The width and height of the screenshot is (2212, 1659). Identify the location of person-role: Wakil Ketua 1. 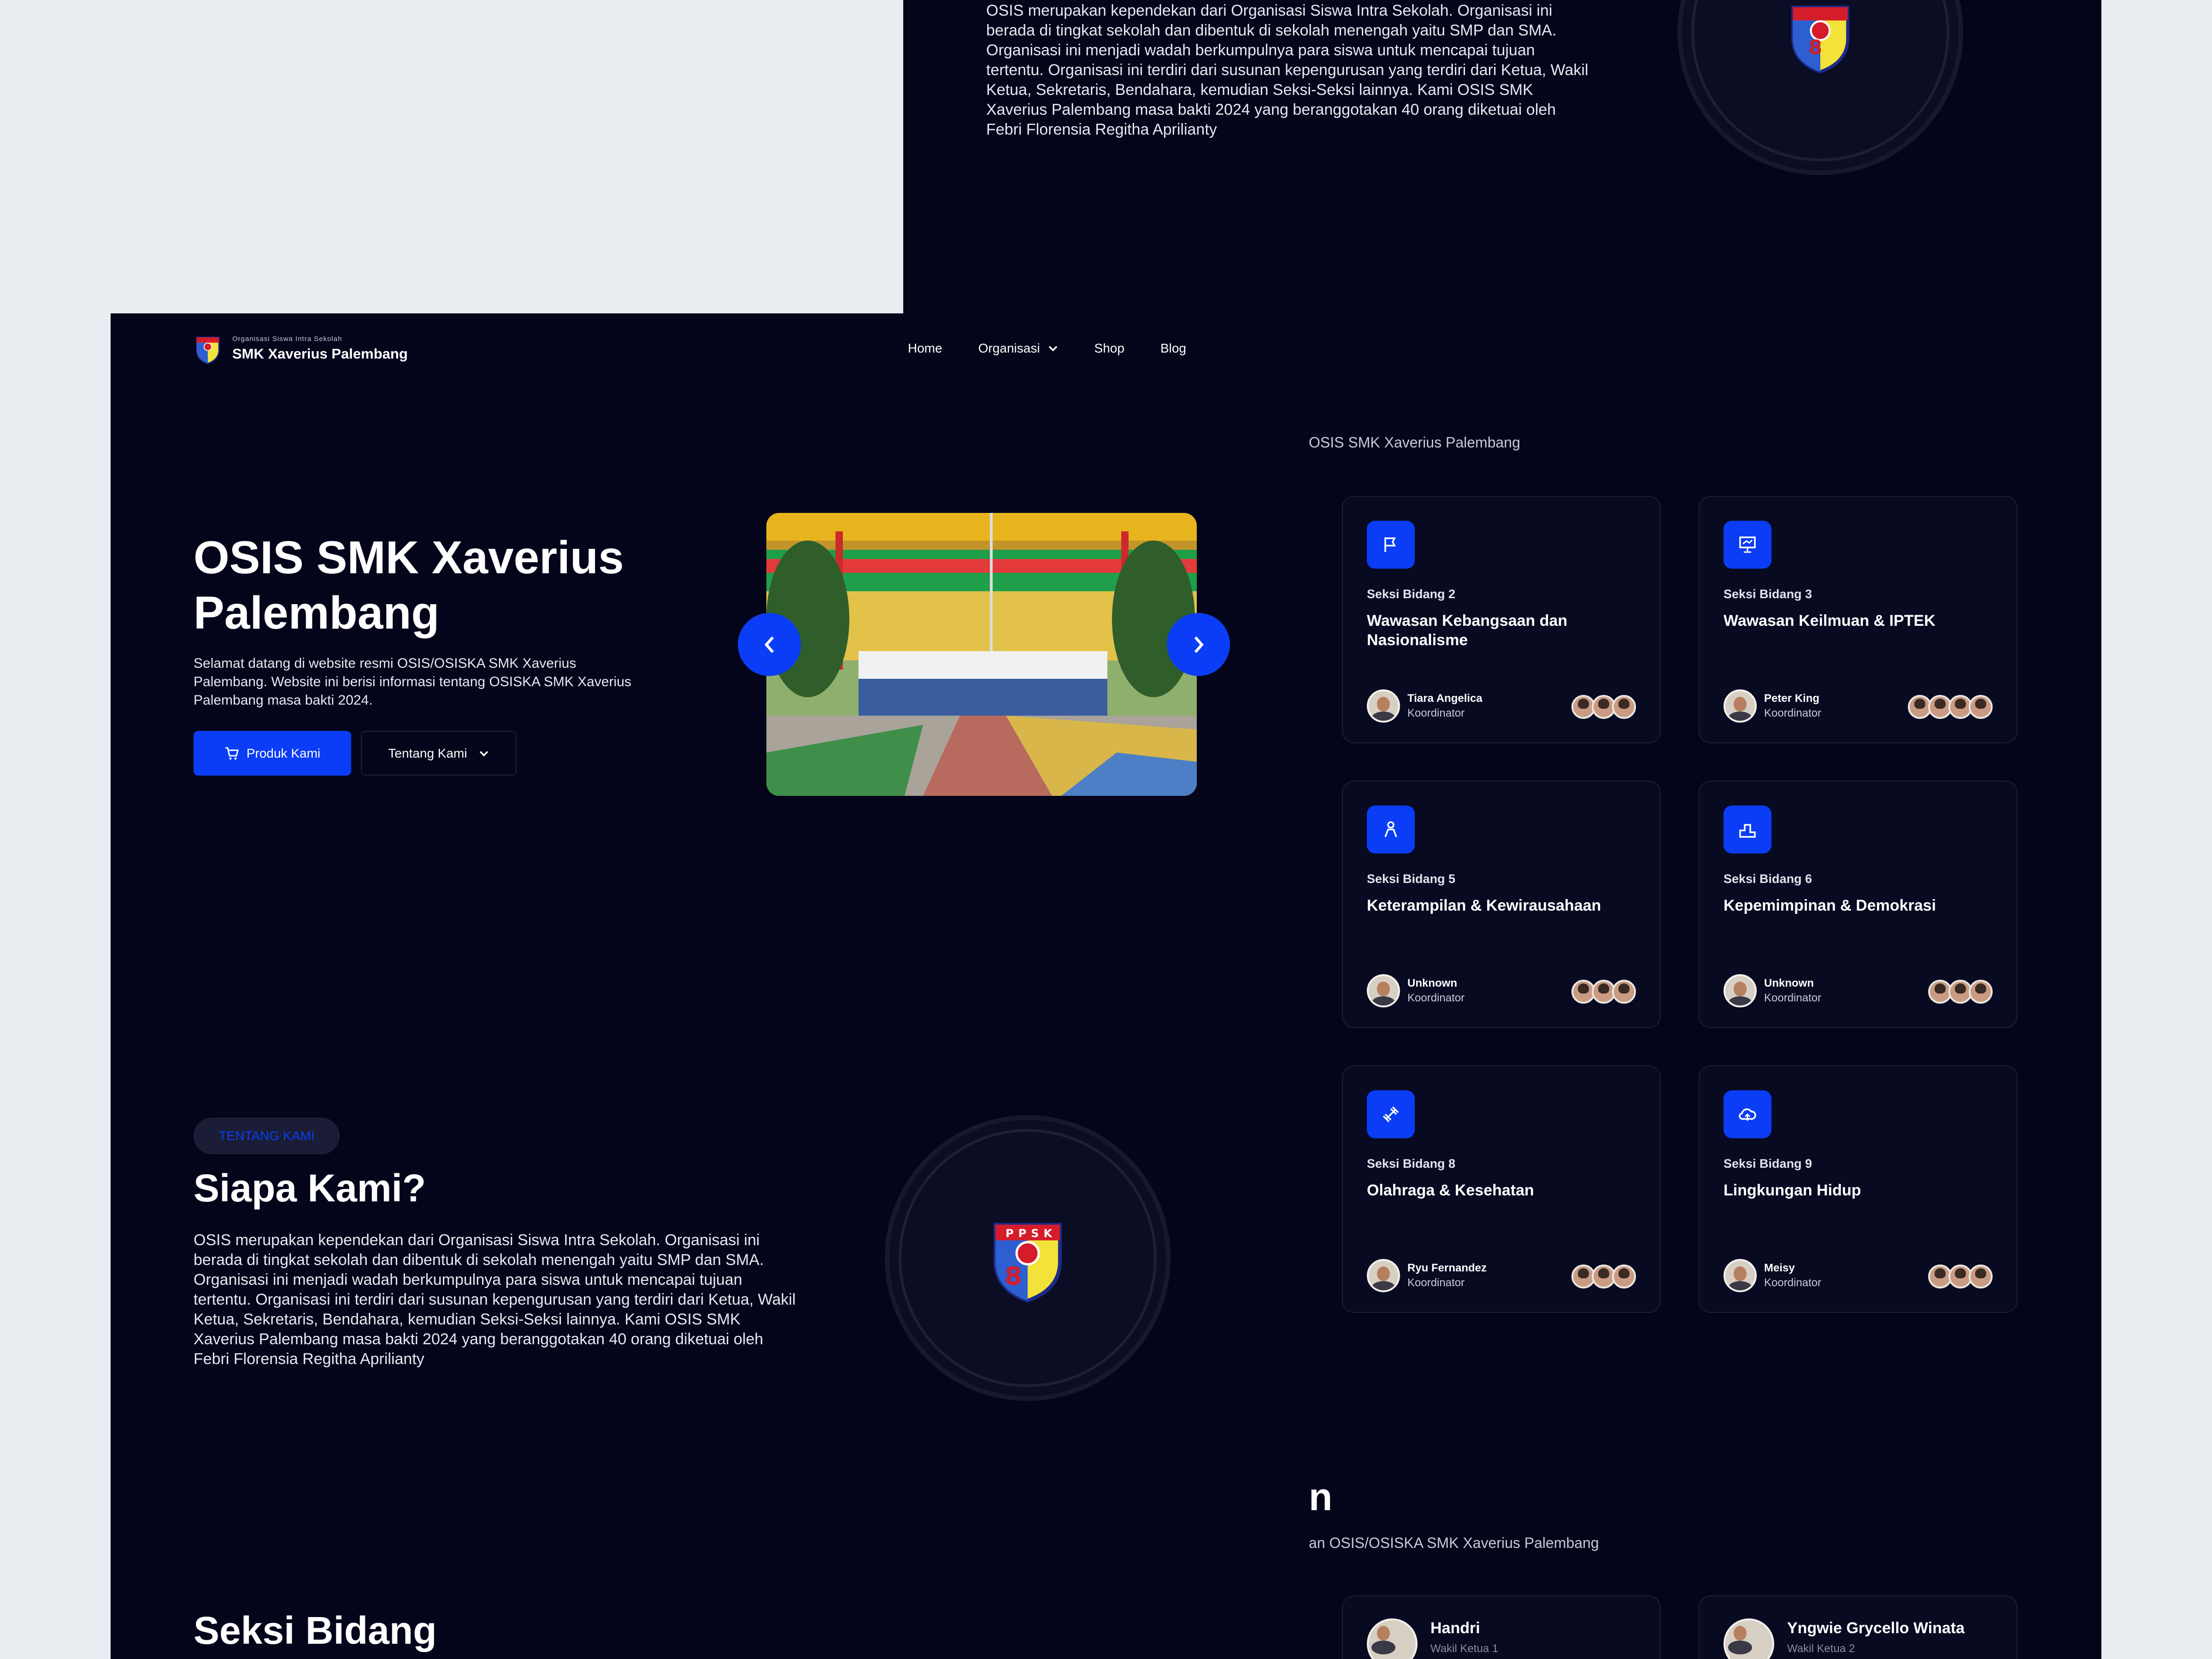
(1464, 1648).